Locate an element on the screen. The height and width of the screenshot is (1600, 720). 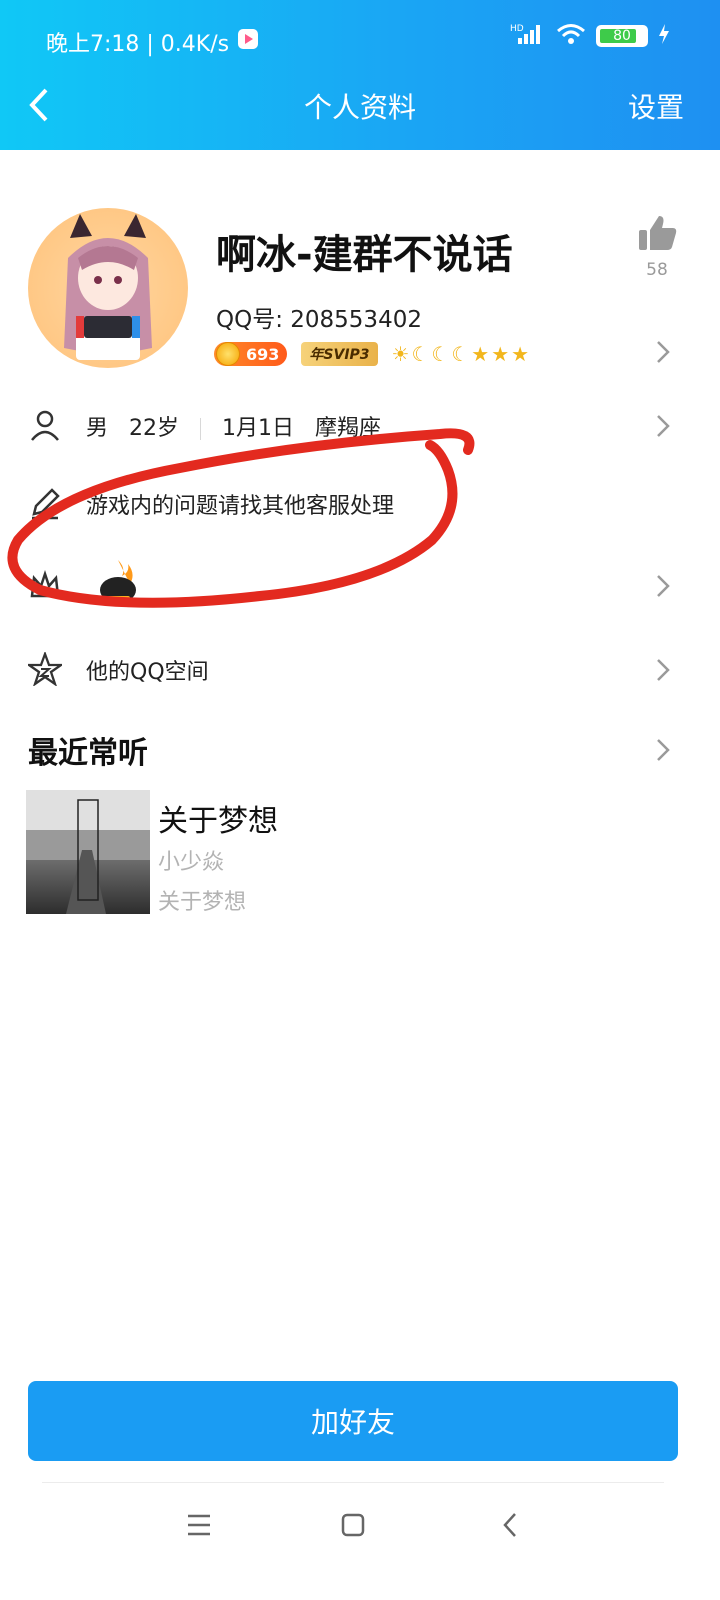
qq-penguin-flame-icon is located at coordinates (118, 581).